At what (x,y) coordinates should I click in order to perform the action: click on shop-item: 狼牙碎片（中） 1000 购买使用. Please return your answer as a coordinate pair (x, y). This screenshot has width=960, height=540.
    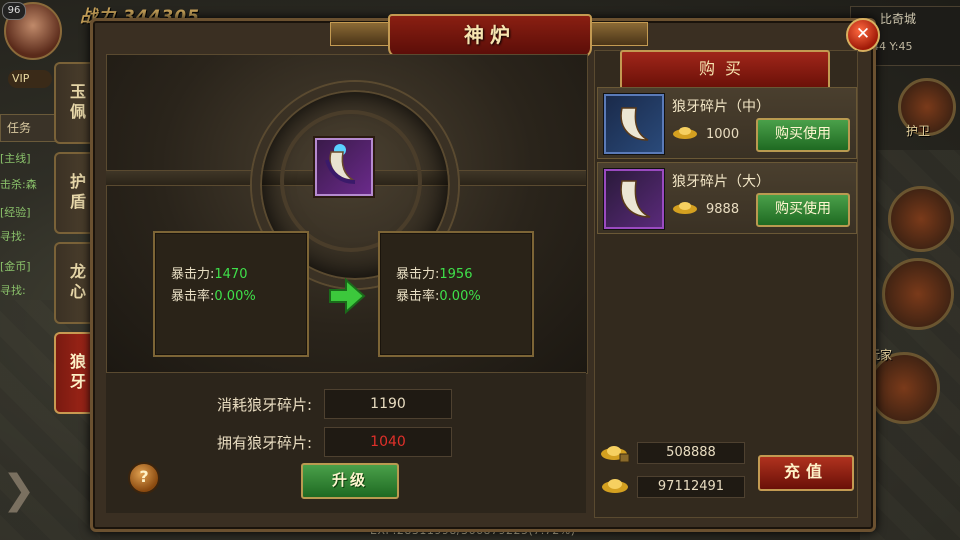
    Looking at the image, I should click on (727, 123).